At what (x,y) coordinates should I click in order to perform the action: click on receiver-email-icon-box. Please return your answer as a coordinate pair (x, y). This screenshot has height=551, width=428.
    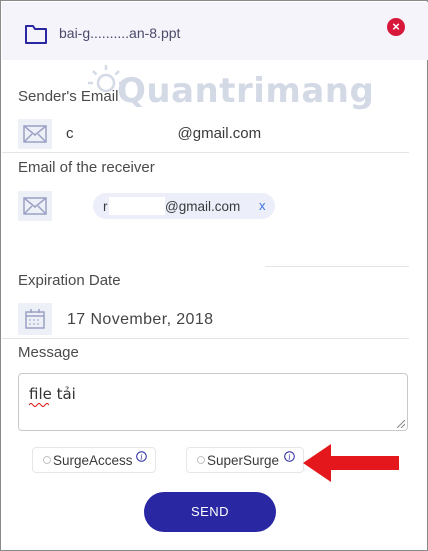
    Looking at the image, I should click on (35, 206).